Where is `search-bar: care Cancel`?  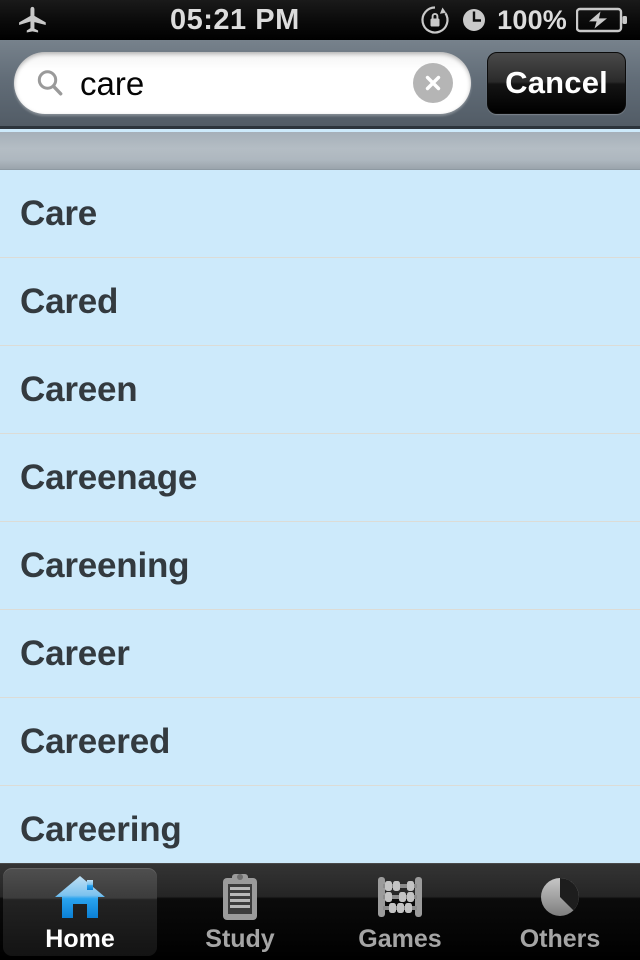 search-bar: care Cancel is located at coordinates (320, 84).